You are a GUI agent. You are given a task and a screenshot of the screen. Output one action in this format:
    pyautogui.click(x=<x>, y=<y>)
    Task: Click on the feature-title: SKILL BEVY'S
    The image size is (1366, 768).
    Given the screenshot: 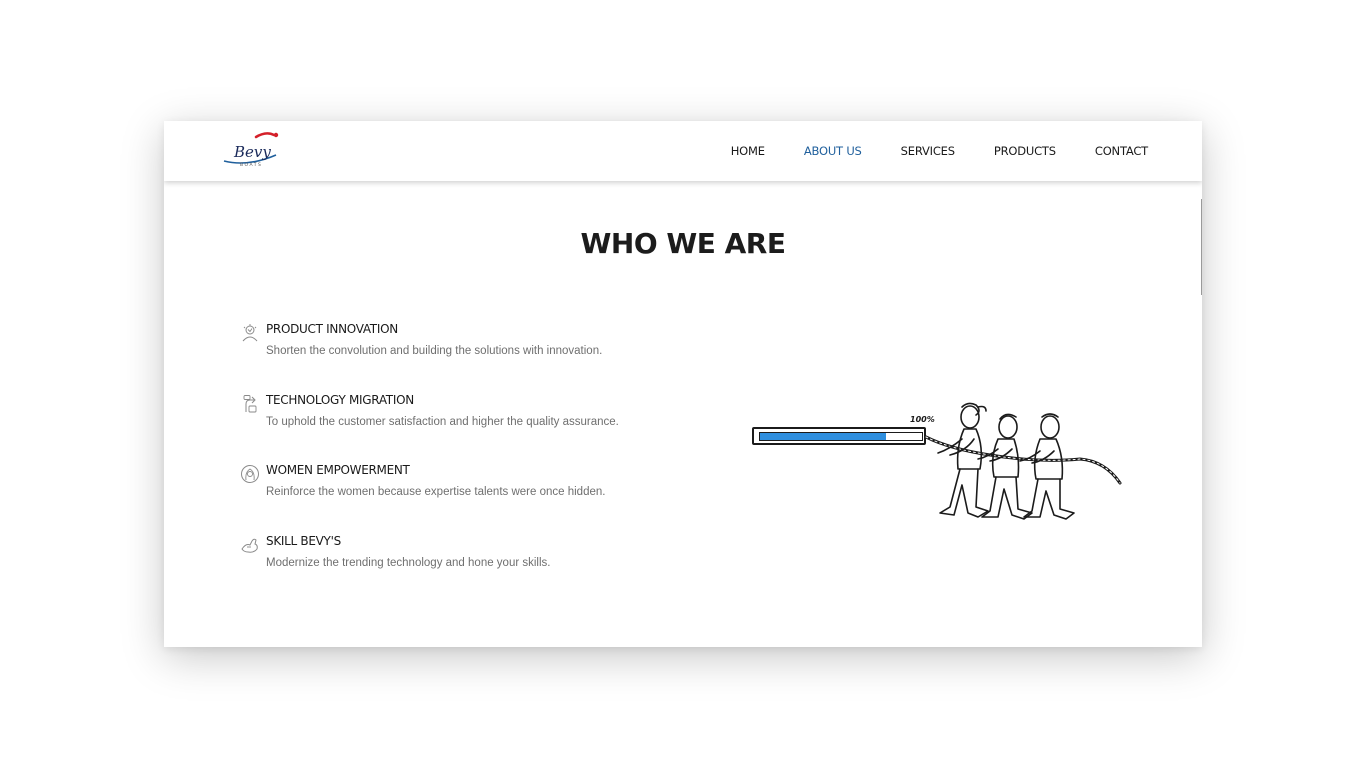 What is the action you would take?
    pyautogui.click(x=303, y=540)
    